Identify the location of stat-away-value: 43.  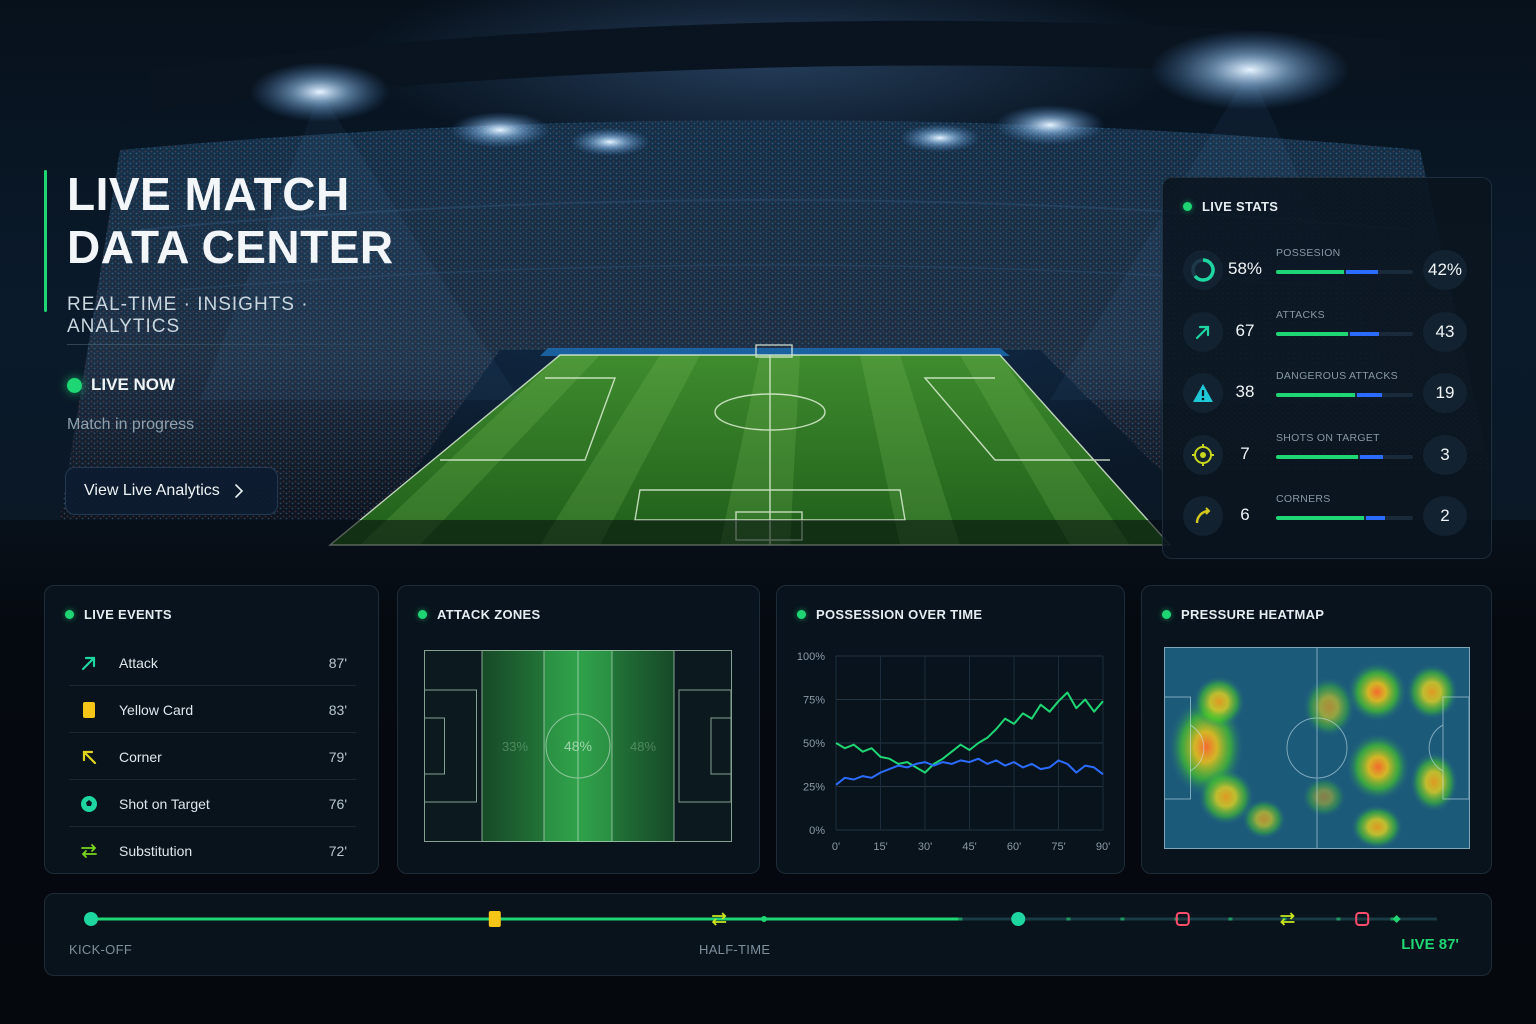
(1445, 332).